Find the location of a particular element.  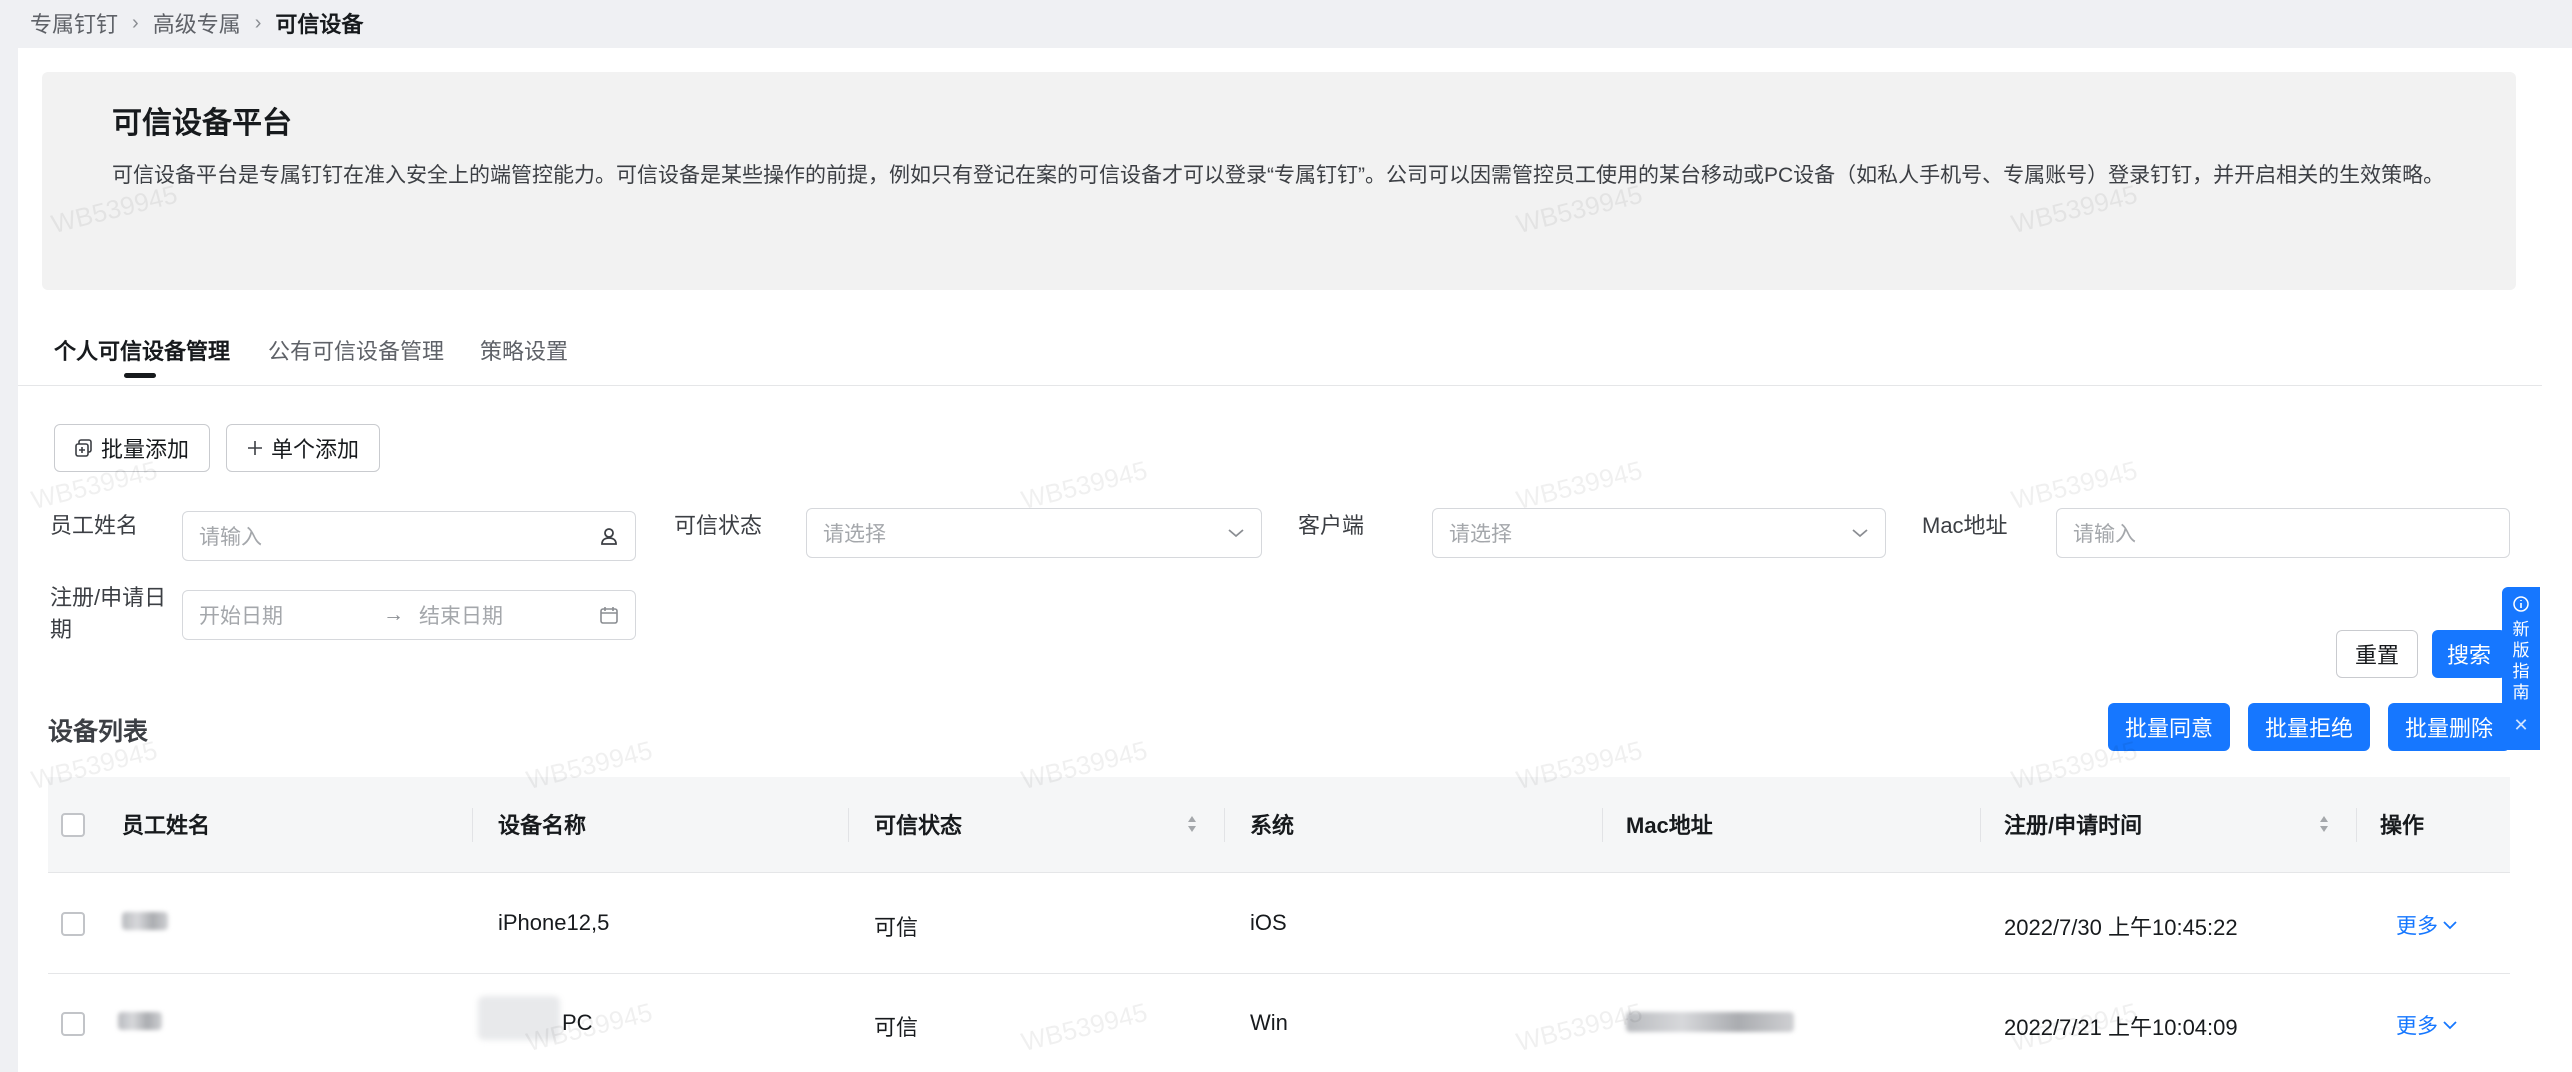

batch-add-icon is located at coordinates (84, 448).